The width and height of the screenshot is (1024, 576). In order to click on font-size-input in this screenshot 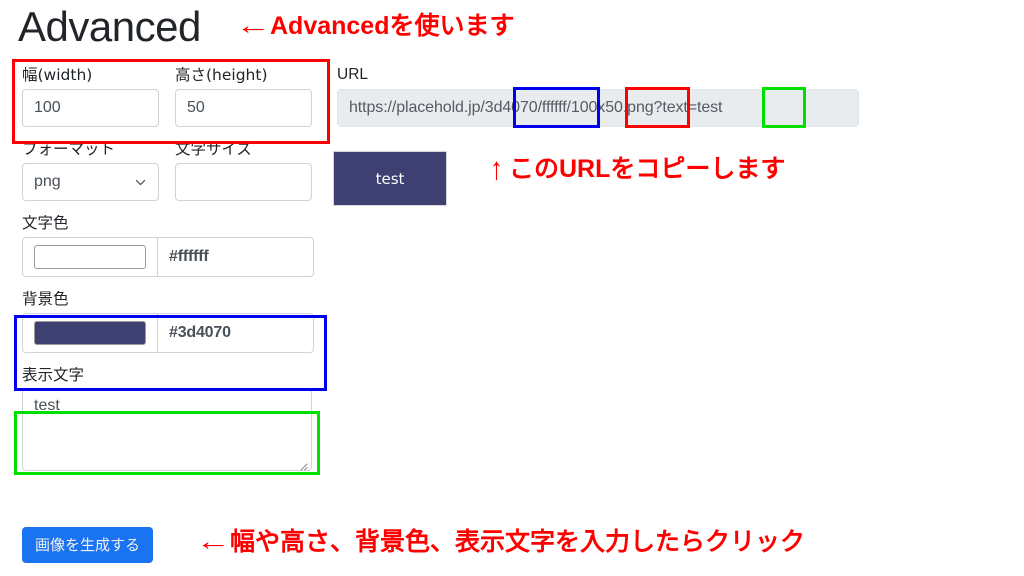, I will do `click(243, 182)`.